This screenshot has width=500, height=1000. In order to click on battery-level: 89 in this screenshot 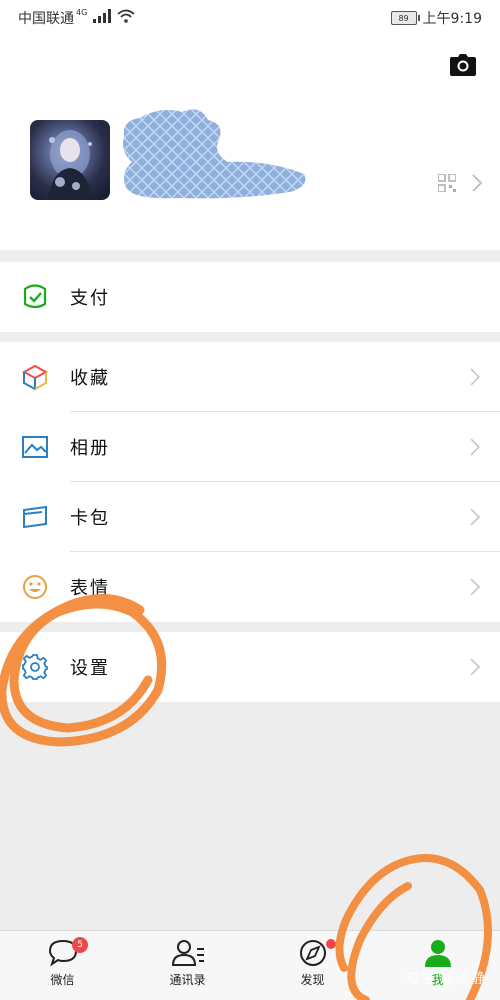, I will do `click(403, 18)`.